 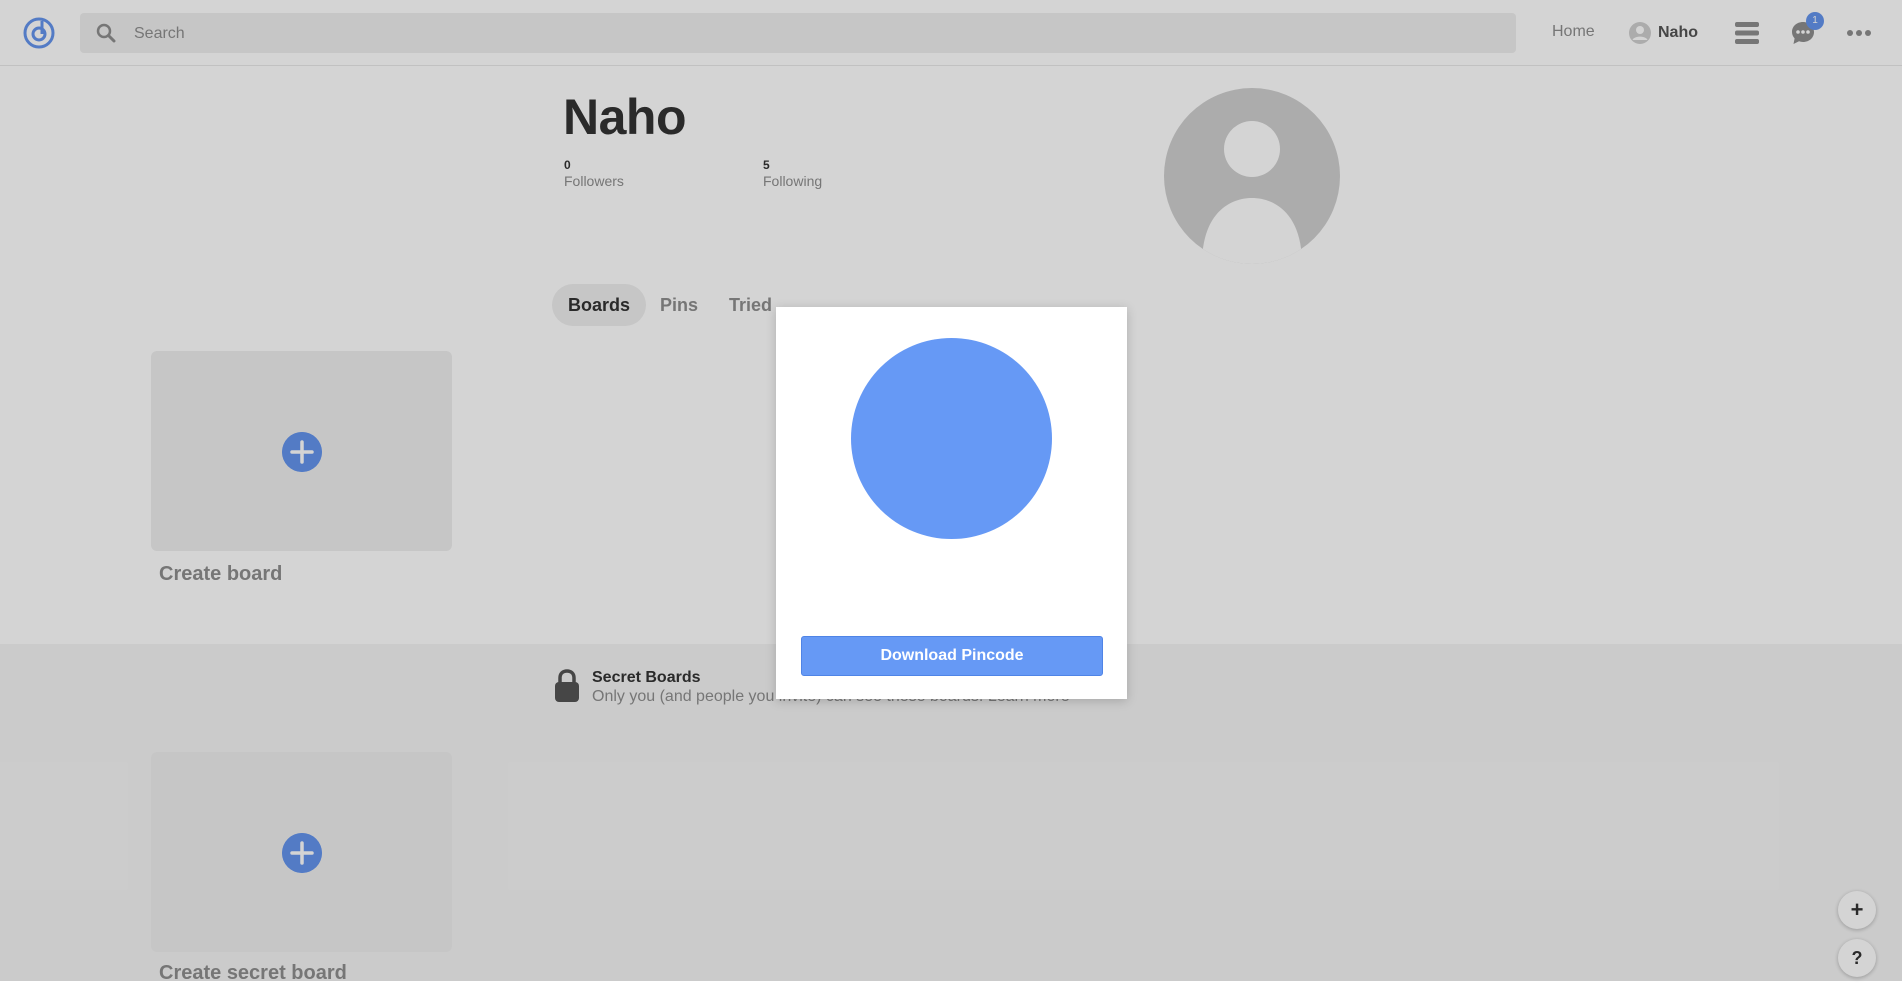 I want to click on pincode-image, so click(x=951, y=438).